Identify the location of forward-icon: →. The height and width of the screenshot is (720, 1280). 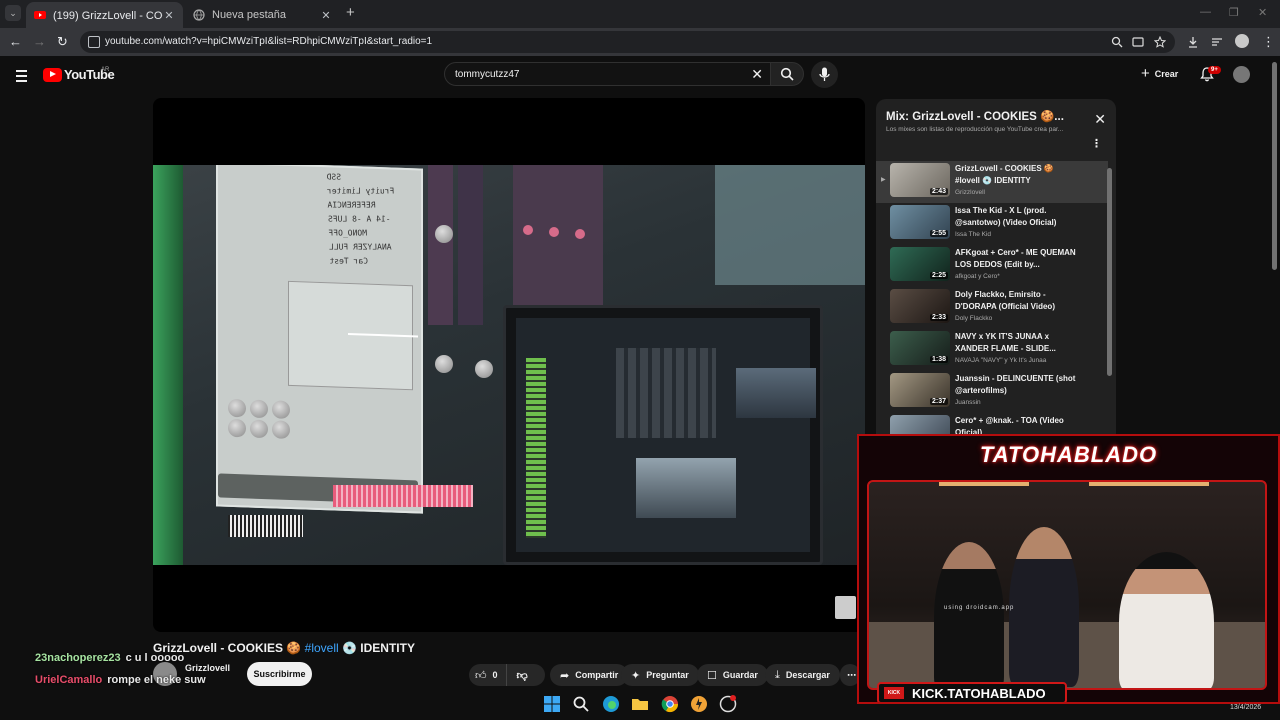
(39, 42).